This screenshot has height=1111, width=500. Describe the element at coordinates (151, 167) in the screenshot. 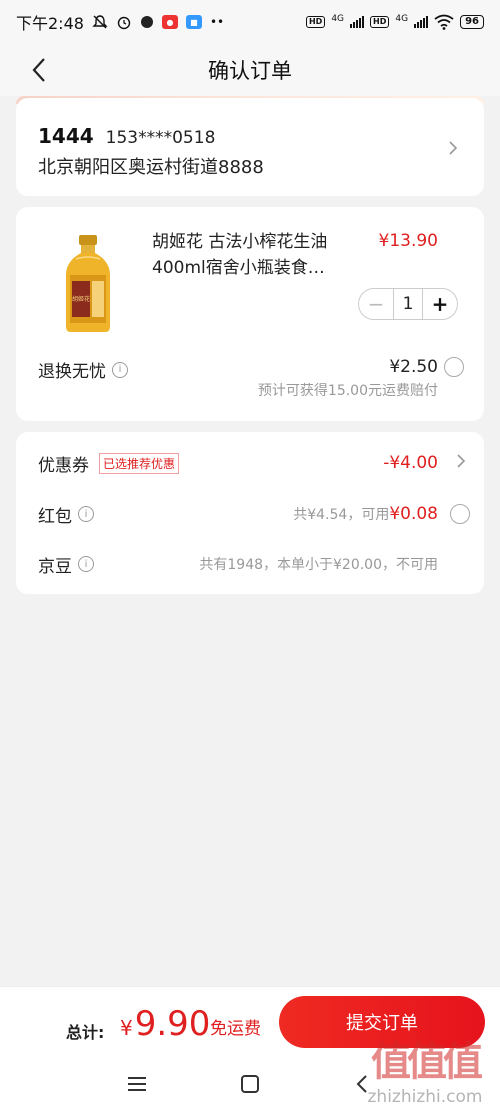

I see `address-detail: 北京朝阳区奥运村街道8888` at that location.